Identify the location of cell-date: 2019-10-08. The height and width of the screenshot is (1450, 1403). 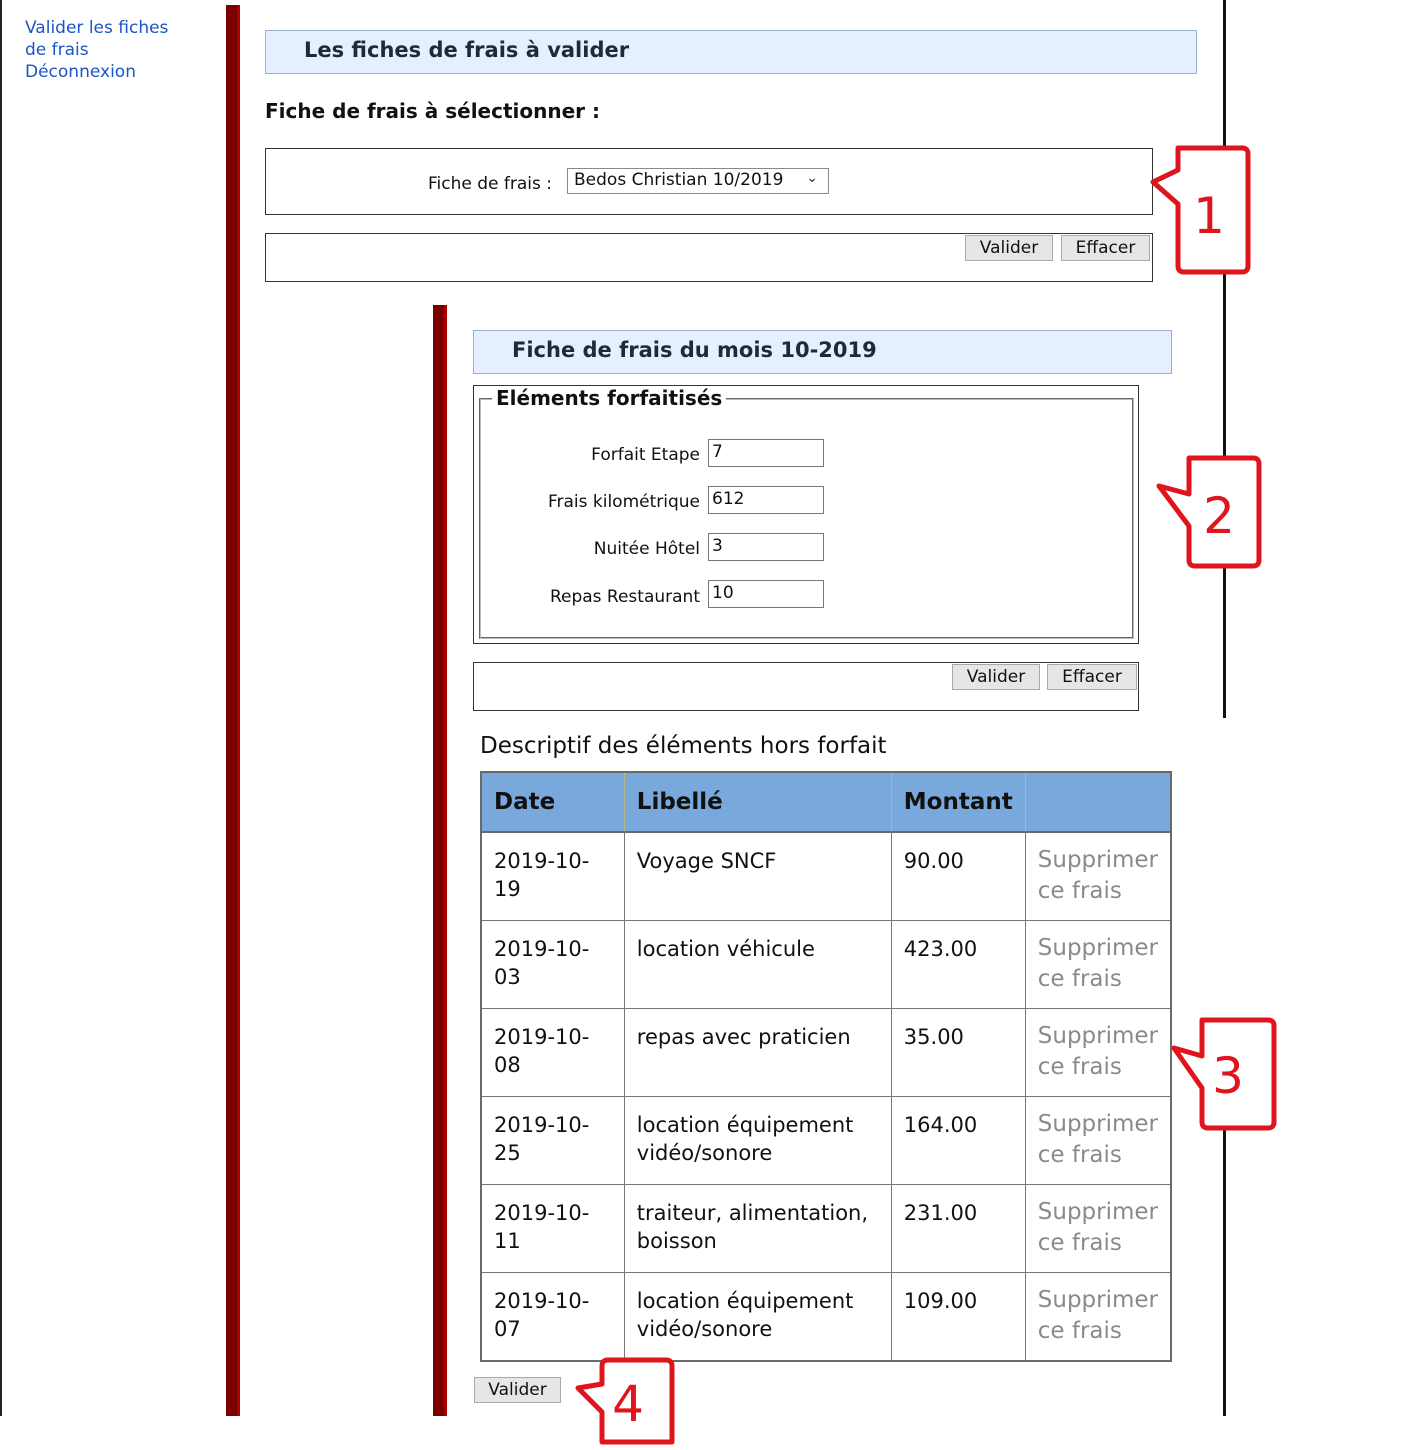
(552, 1052).